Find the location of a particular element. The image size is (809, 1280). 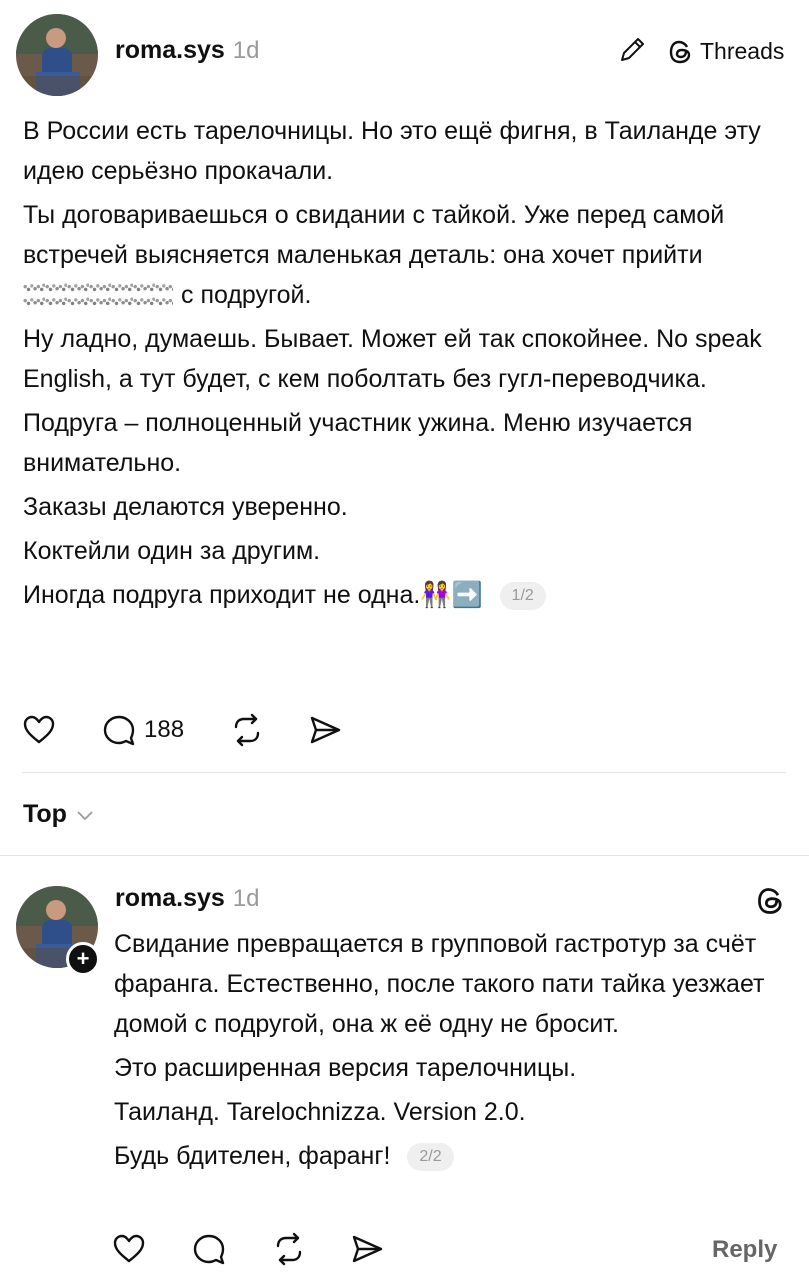

chevron-down-icon is located at coordinates (85, 815).